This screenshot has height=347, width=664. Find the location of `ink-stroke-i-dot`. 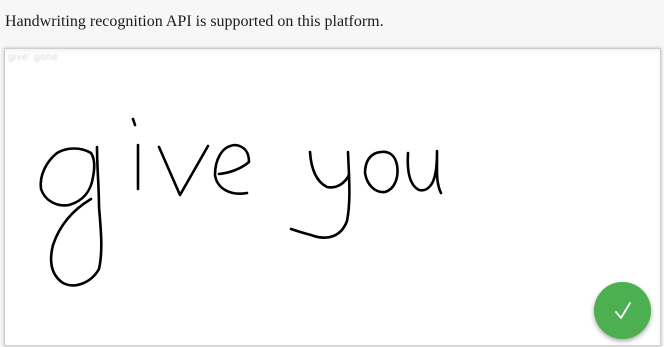

ink-stroke-i-dot is located at coordinates (134, 122).